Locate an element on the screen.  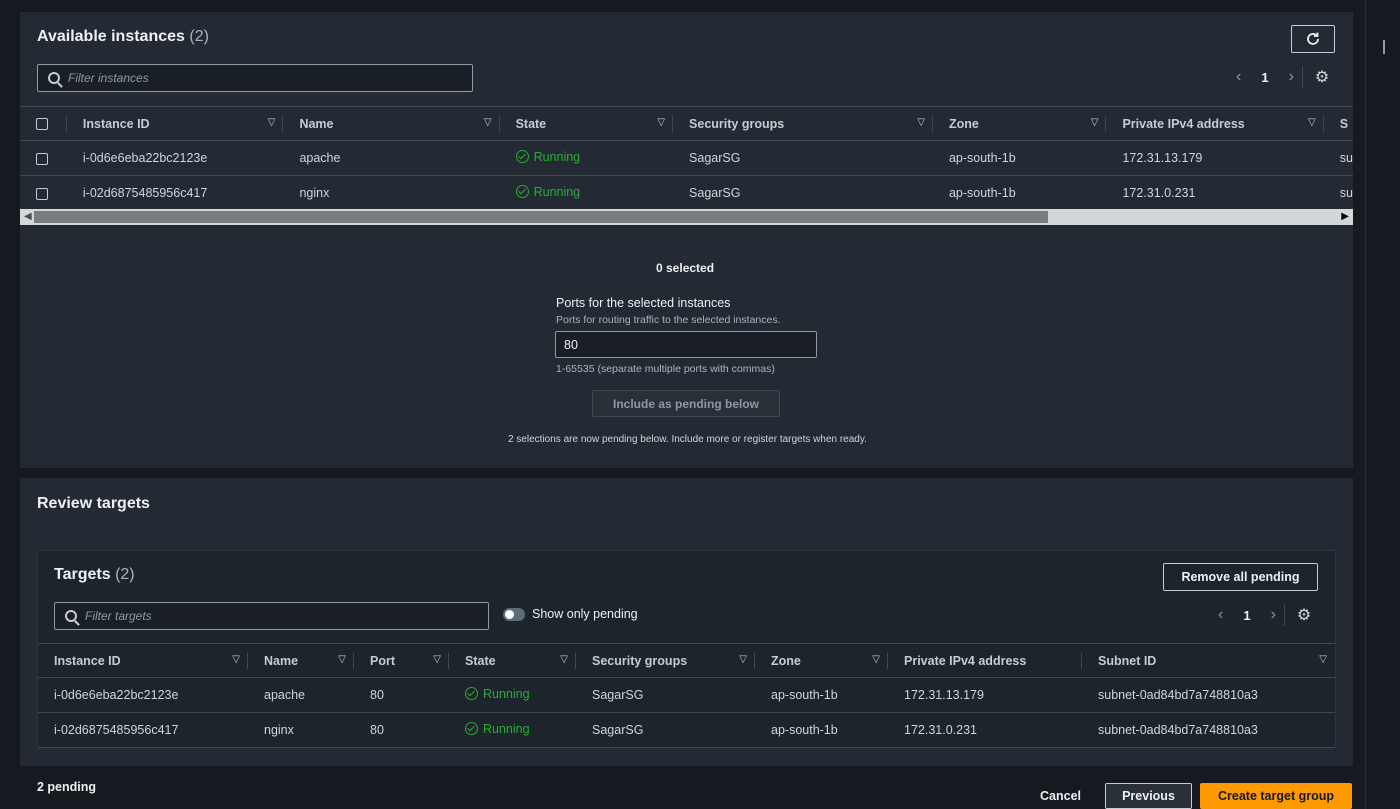
subnet-truncated: su is located at coordinates (1338, 158).